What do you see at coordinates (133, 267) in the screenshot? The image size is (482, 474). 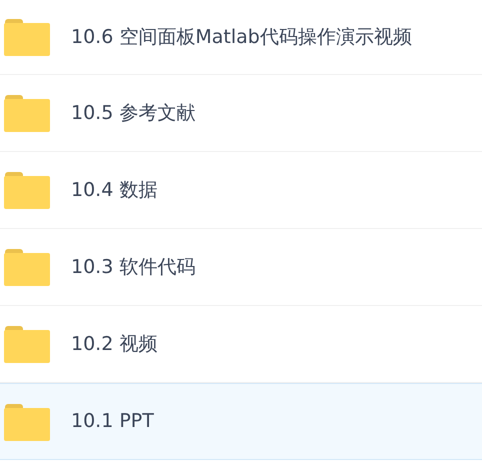 I see `folder-name: 10.3 软件代码` at bounding box center [133, 267].